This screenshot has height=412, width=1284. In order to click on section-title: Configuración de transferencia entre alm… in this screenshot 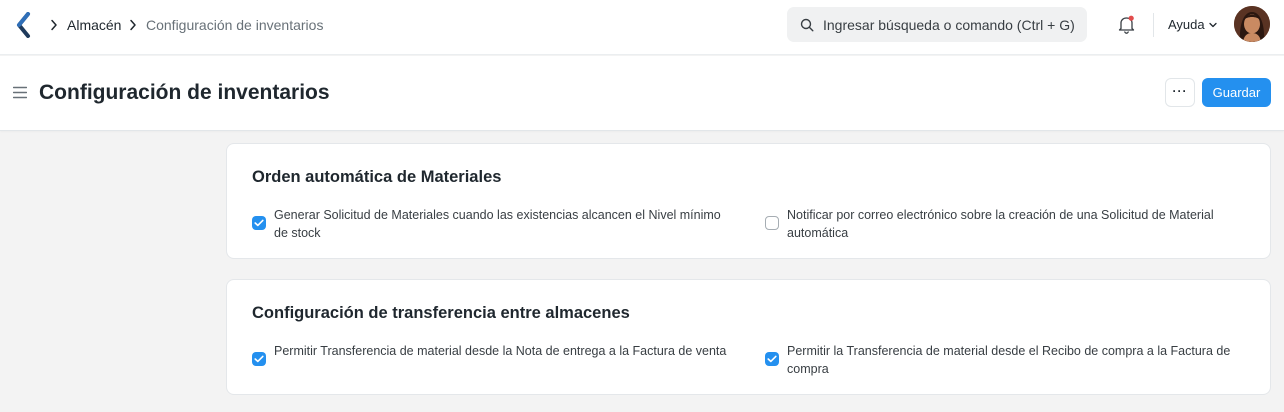, I will do `click(441, 313)`.